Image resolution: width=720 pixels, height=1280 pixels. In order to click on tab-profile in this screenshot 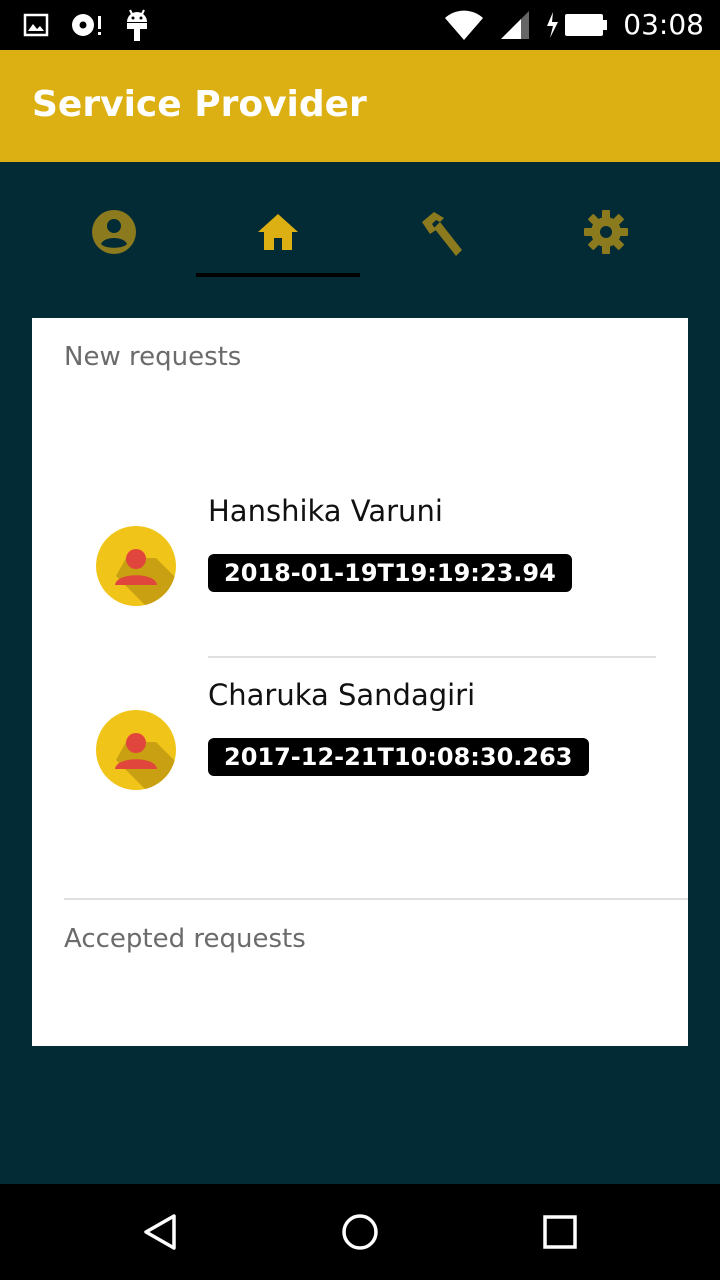, I will do `click(114, 234)`.